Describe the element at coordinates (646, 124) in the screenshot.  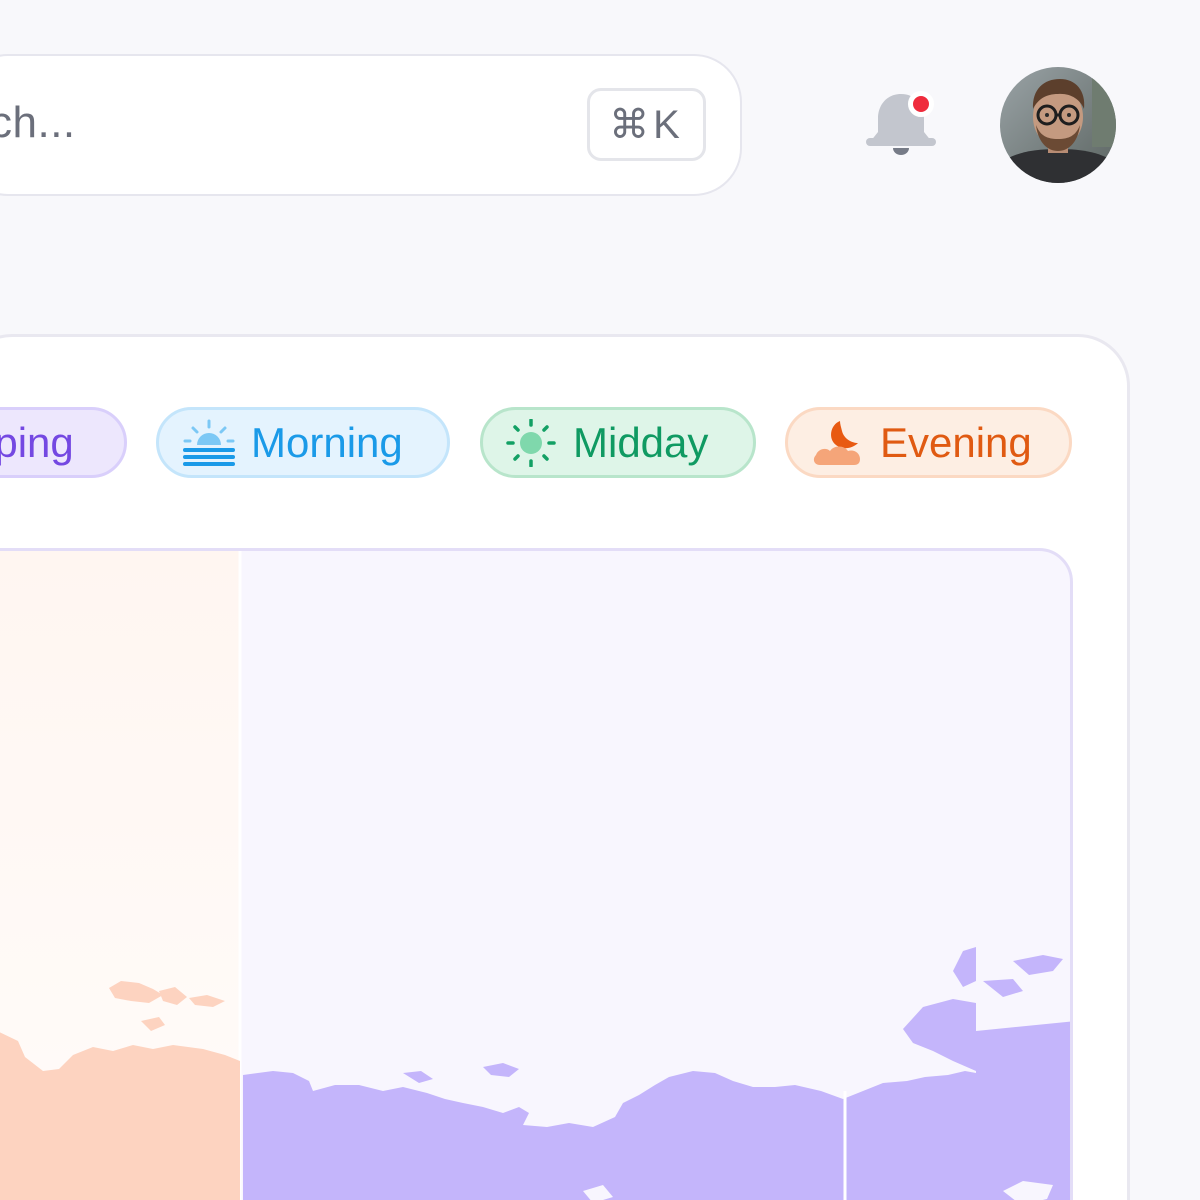
I see `keyboard-shortcut-badge: ⌘K` at that location.